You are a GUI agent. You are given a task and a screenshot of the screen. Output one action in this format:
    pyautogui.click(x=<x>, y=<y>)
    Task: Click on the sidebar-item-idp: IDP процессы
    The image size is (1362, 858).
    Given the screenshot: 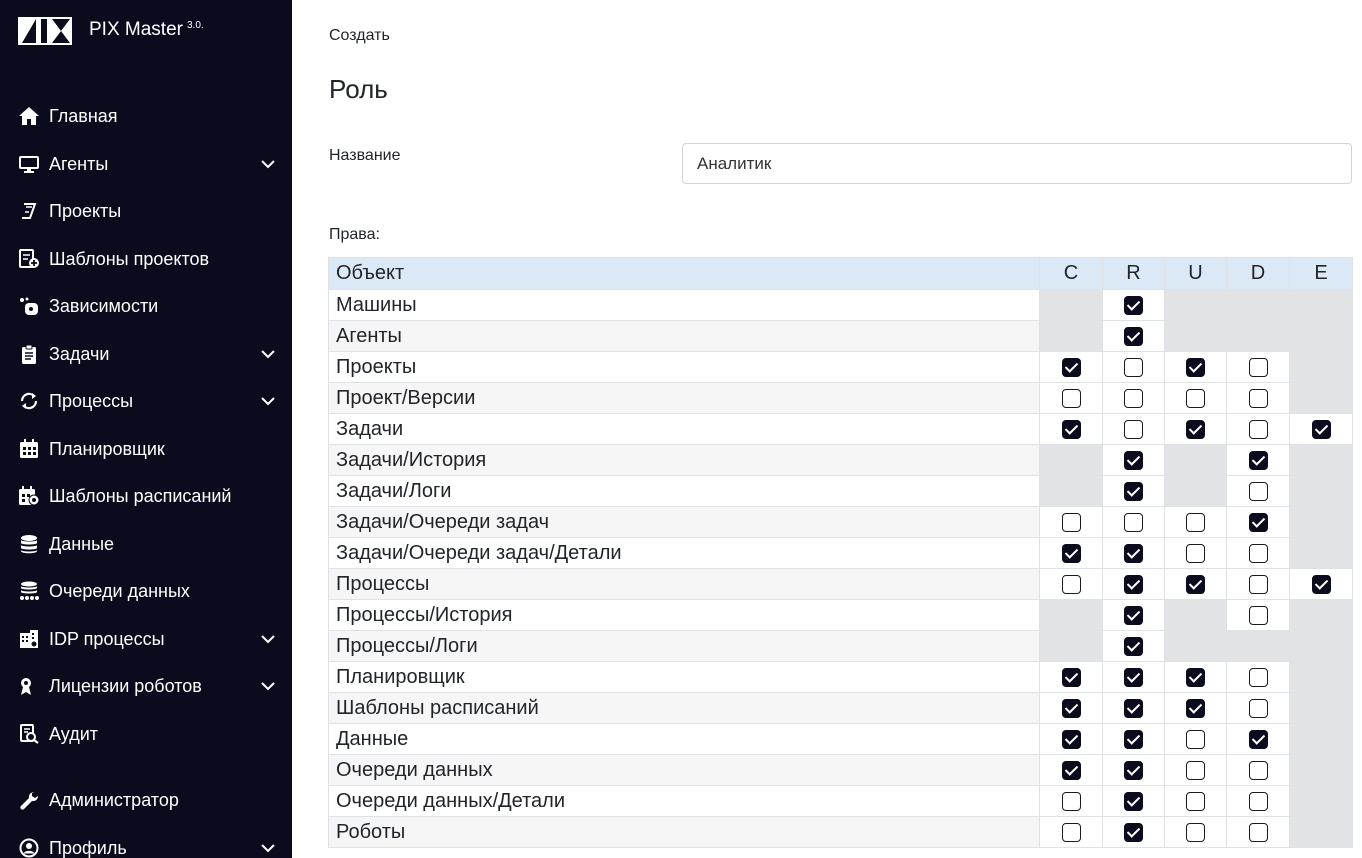 What is the action you would take?
    pyautogui.click(x=146, y=639)
    